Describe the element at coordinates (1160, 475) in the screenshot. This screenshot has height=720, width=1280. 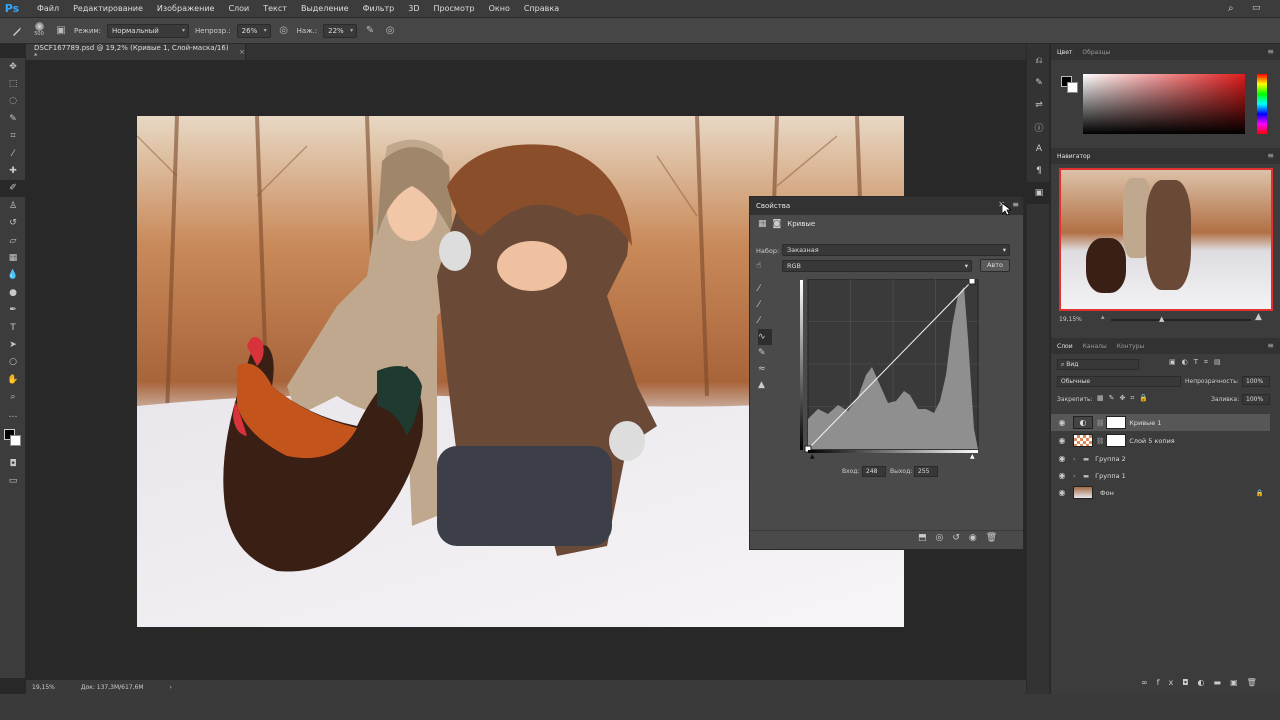
I see `layer-row: ◉ › ▬ Группа 1` at that location.